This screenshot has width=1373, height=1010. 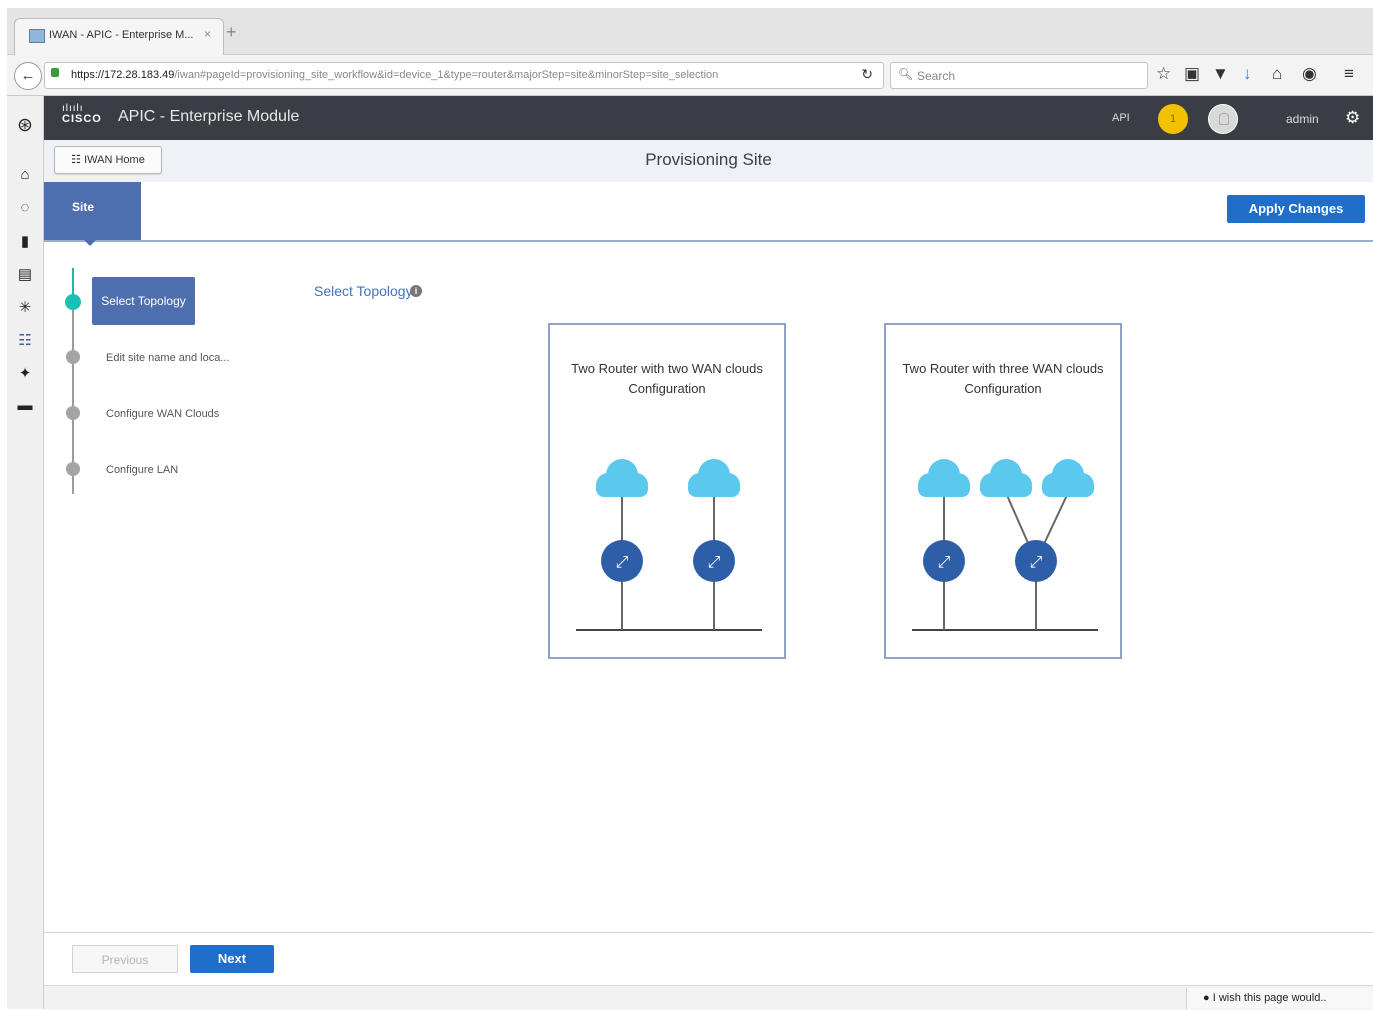 What do you see at coordinates (1296, 209) in the screenshot?
I see `apply-changes-button: Apply Changes` at bounding box center [1296, 209].